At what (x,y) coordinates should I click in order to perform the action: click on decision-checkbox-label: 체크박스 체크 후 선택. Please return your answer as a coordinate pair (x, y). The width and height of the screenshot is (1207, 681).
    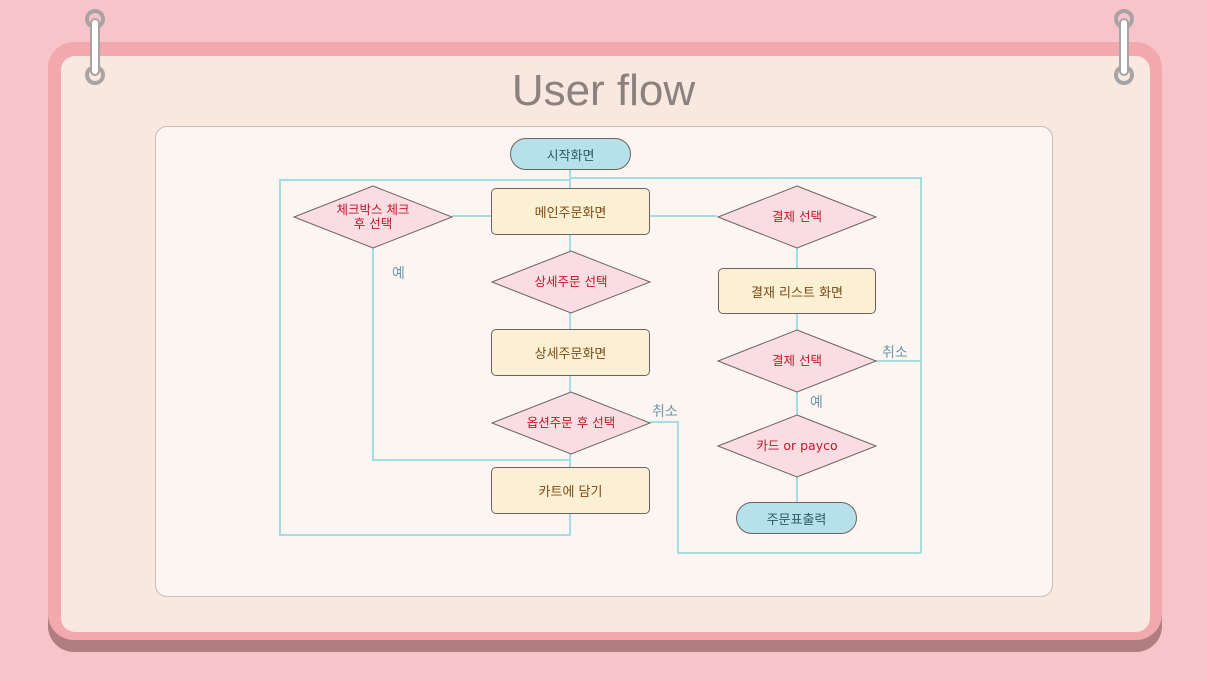
    Looking at the image, I should click on (373, 216).